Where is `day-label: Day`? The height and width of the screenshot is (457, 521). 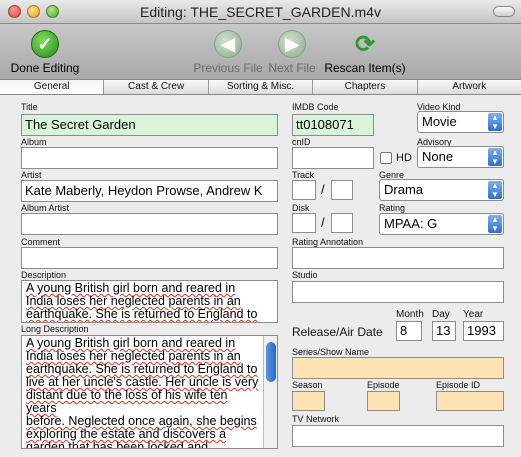 day-label: Day is located at coordinates (441, 314).